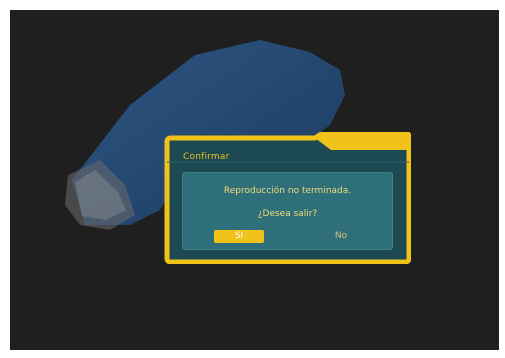  Describe the element at coordinates (287, 214) in the screenshot. I see `question-text: ¿Desea salir?` at that location.